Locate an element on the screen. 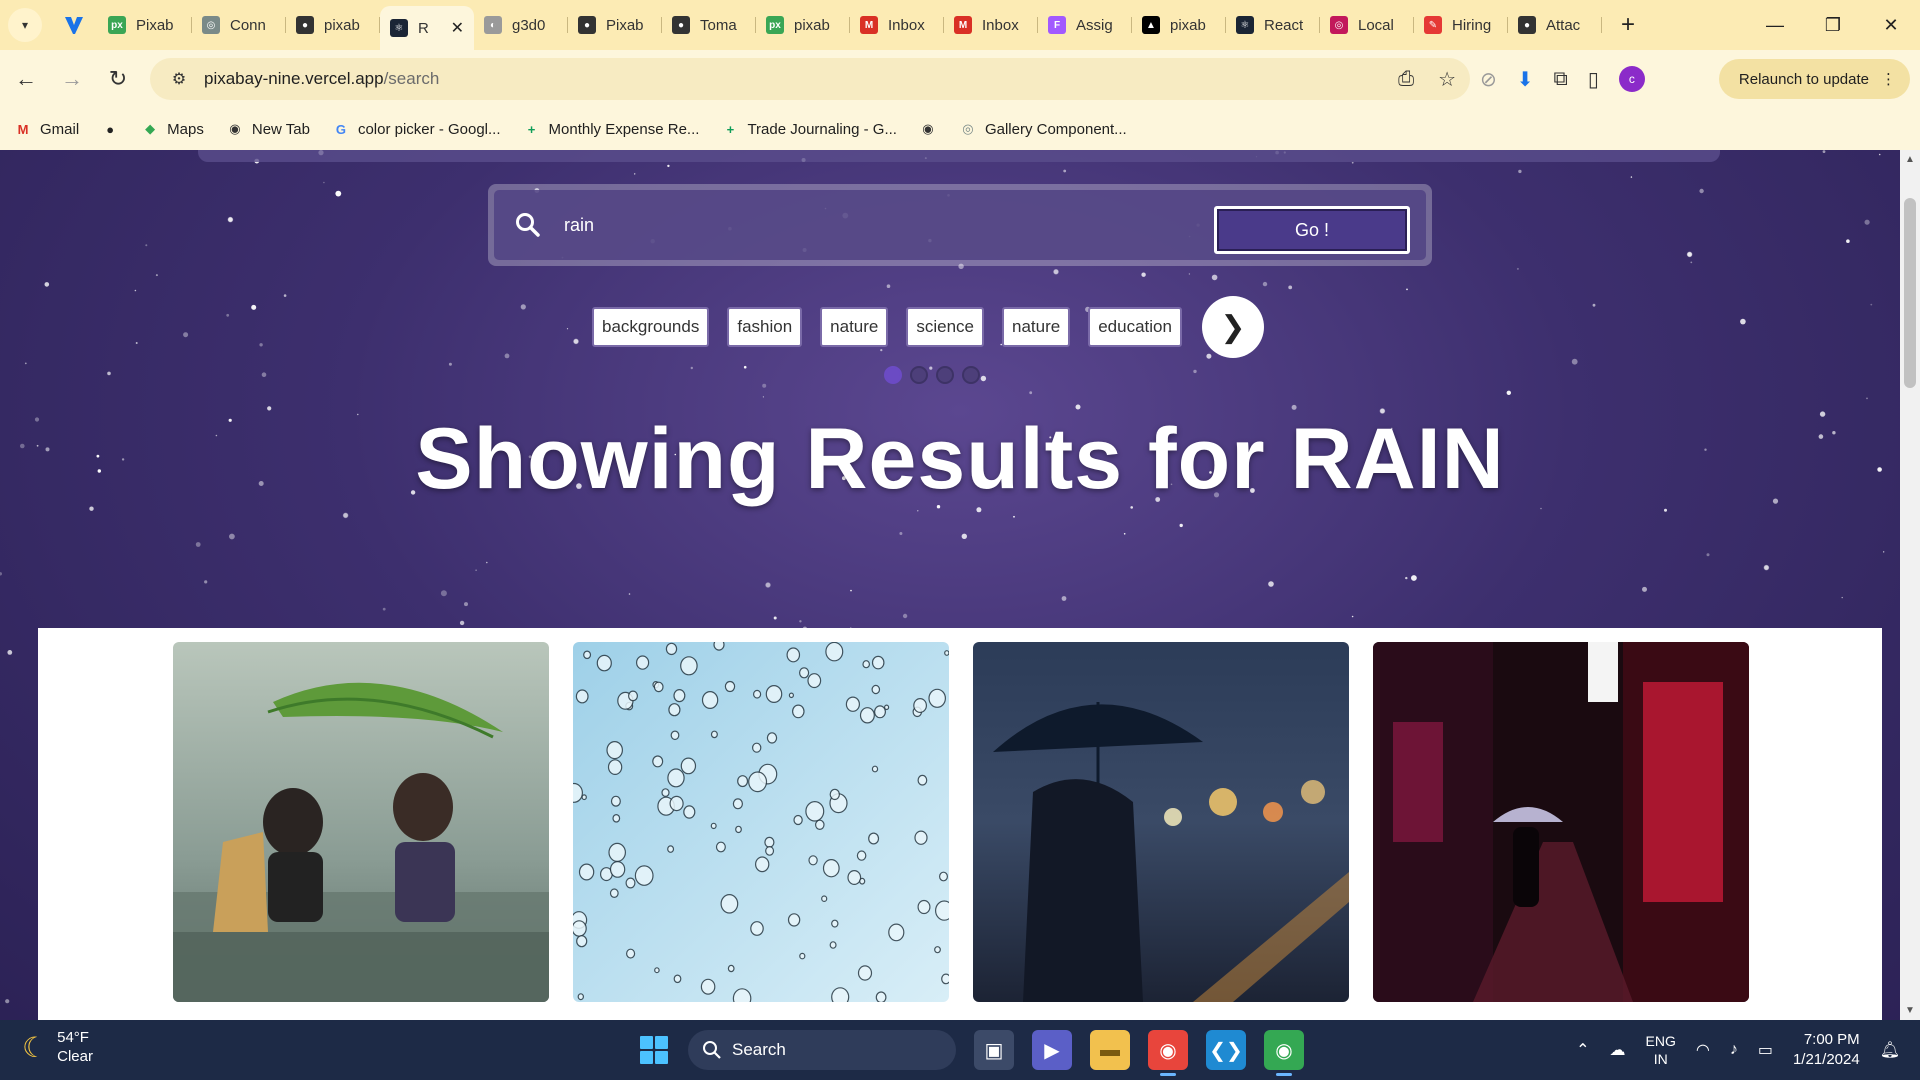 This screenshot has width=1920, height=1080. onedrive-icon: ☁ is located at coordinates (1618, 1050).